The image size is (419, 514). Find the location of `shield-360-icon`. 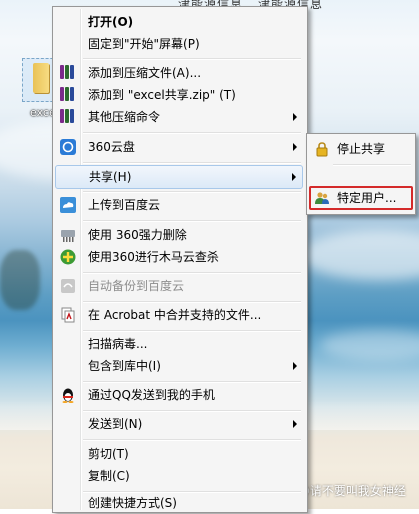

shield-360-icon is located at coordinates (68, 257).